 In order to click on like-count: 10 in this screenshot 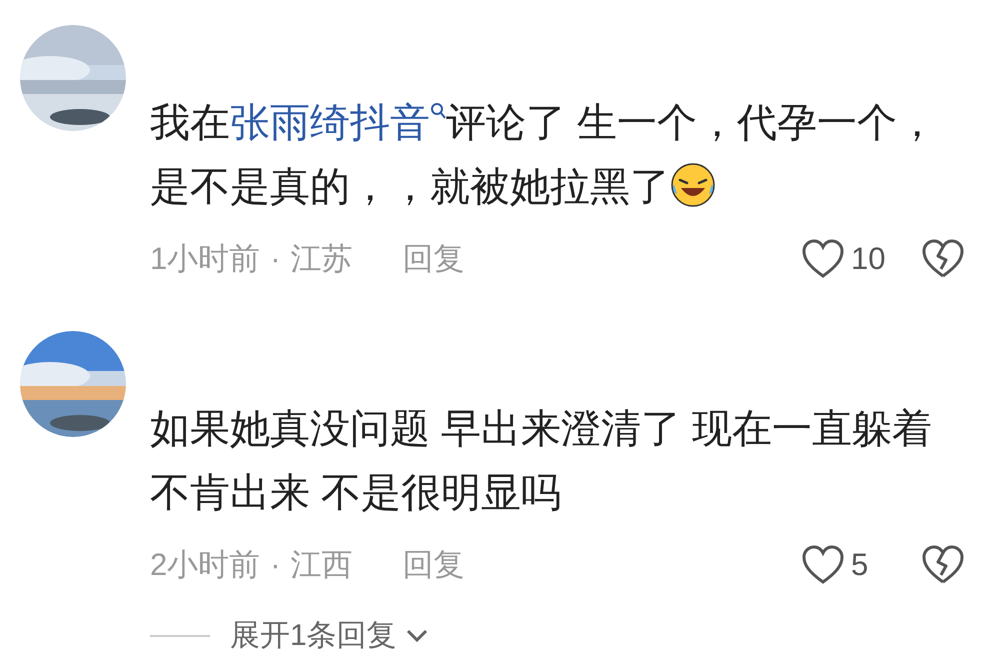, I will do `click(868, 259)`.